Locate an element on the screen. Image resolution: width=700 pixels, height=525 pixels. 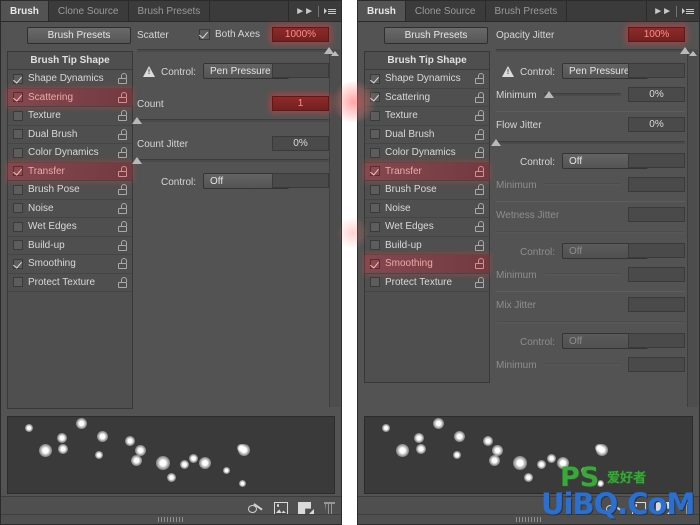
opacity-minimum-slider is located at coordinates (582, 95).